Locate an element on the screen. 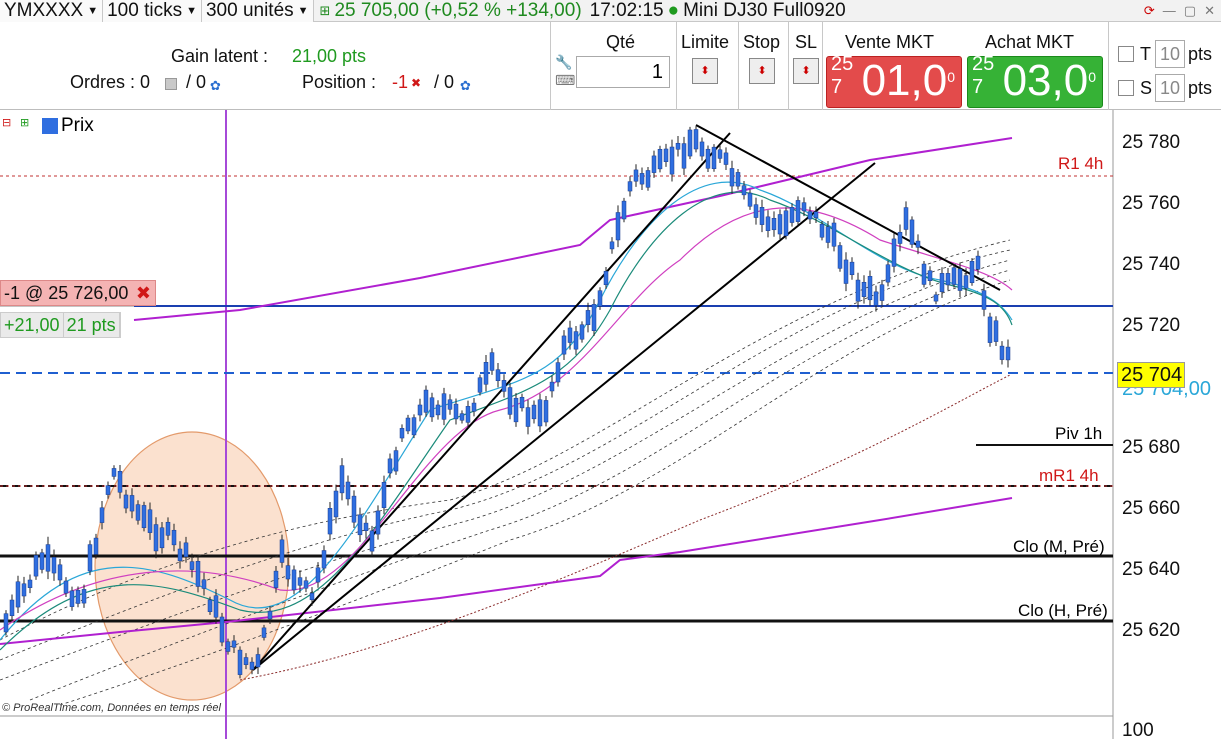  ticks-dropdown: 100 ticks ▼ is located at coordinates (152, 11).